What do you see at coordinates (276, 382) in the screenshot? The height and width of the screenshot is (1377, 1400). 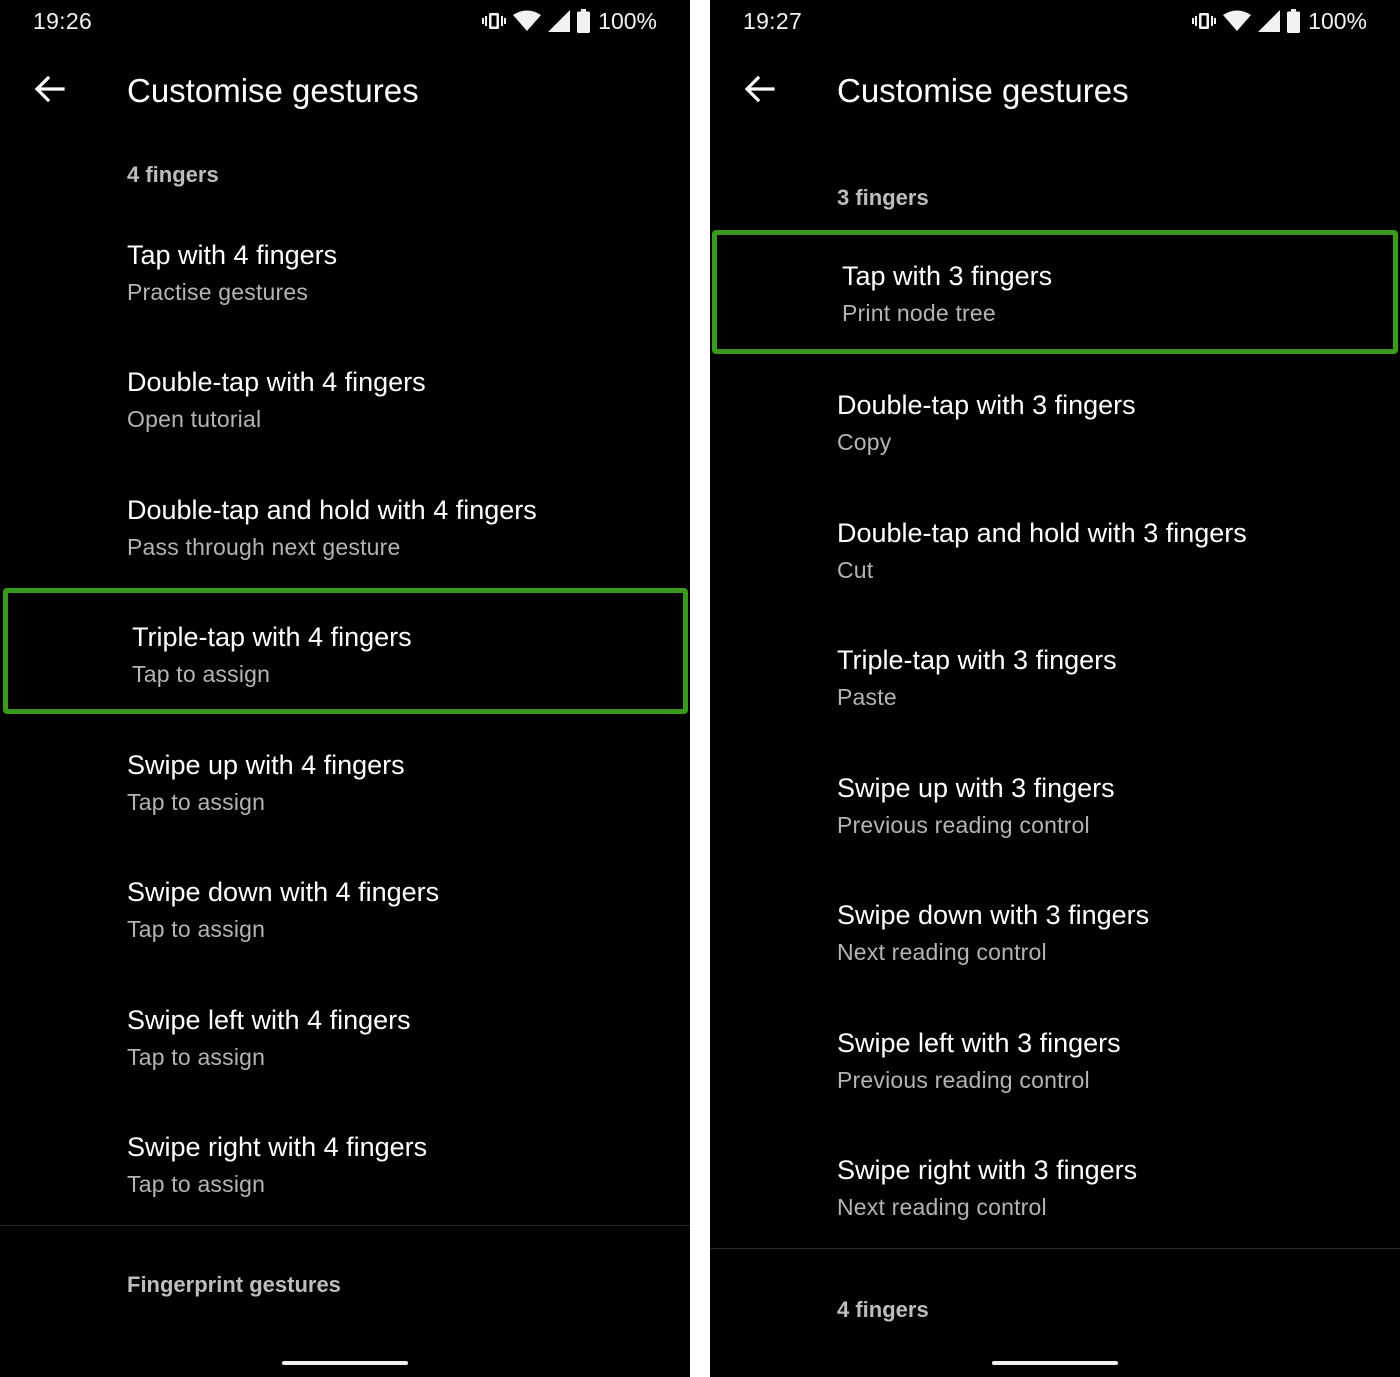 I see `gesture-label: Double-tap with 4 fingers` at bounding box center [276, 382].